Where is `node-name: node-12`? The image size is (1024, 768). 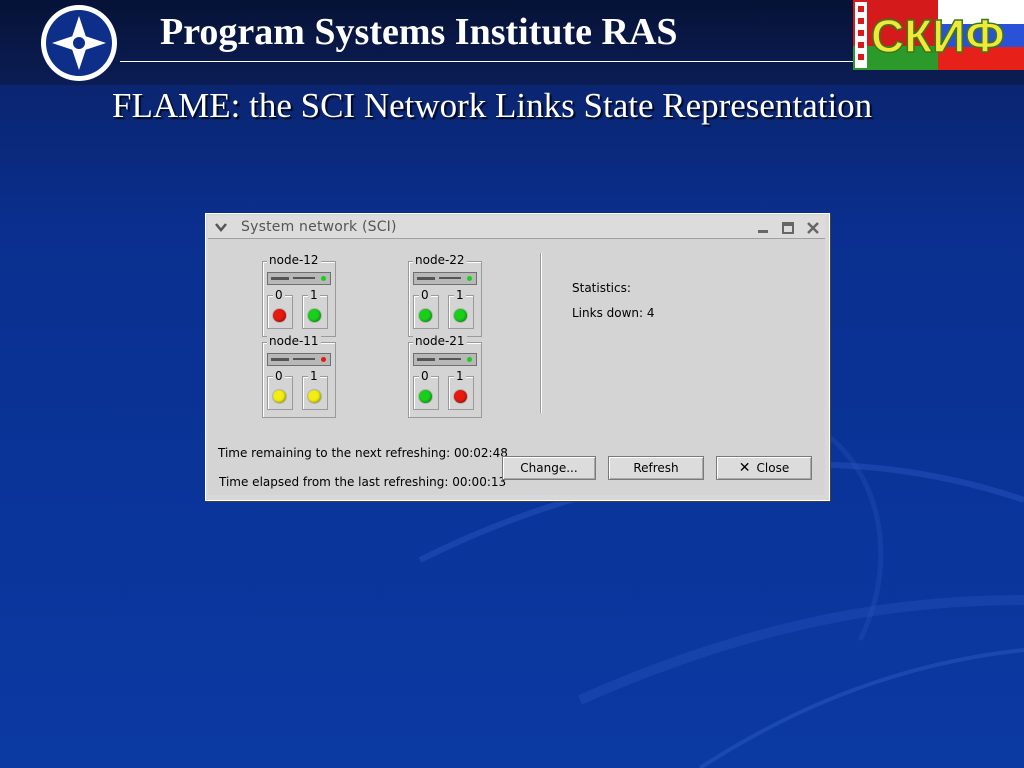
node-name: node-12 is located at coordinates (294, 260).